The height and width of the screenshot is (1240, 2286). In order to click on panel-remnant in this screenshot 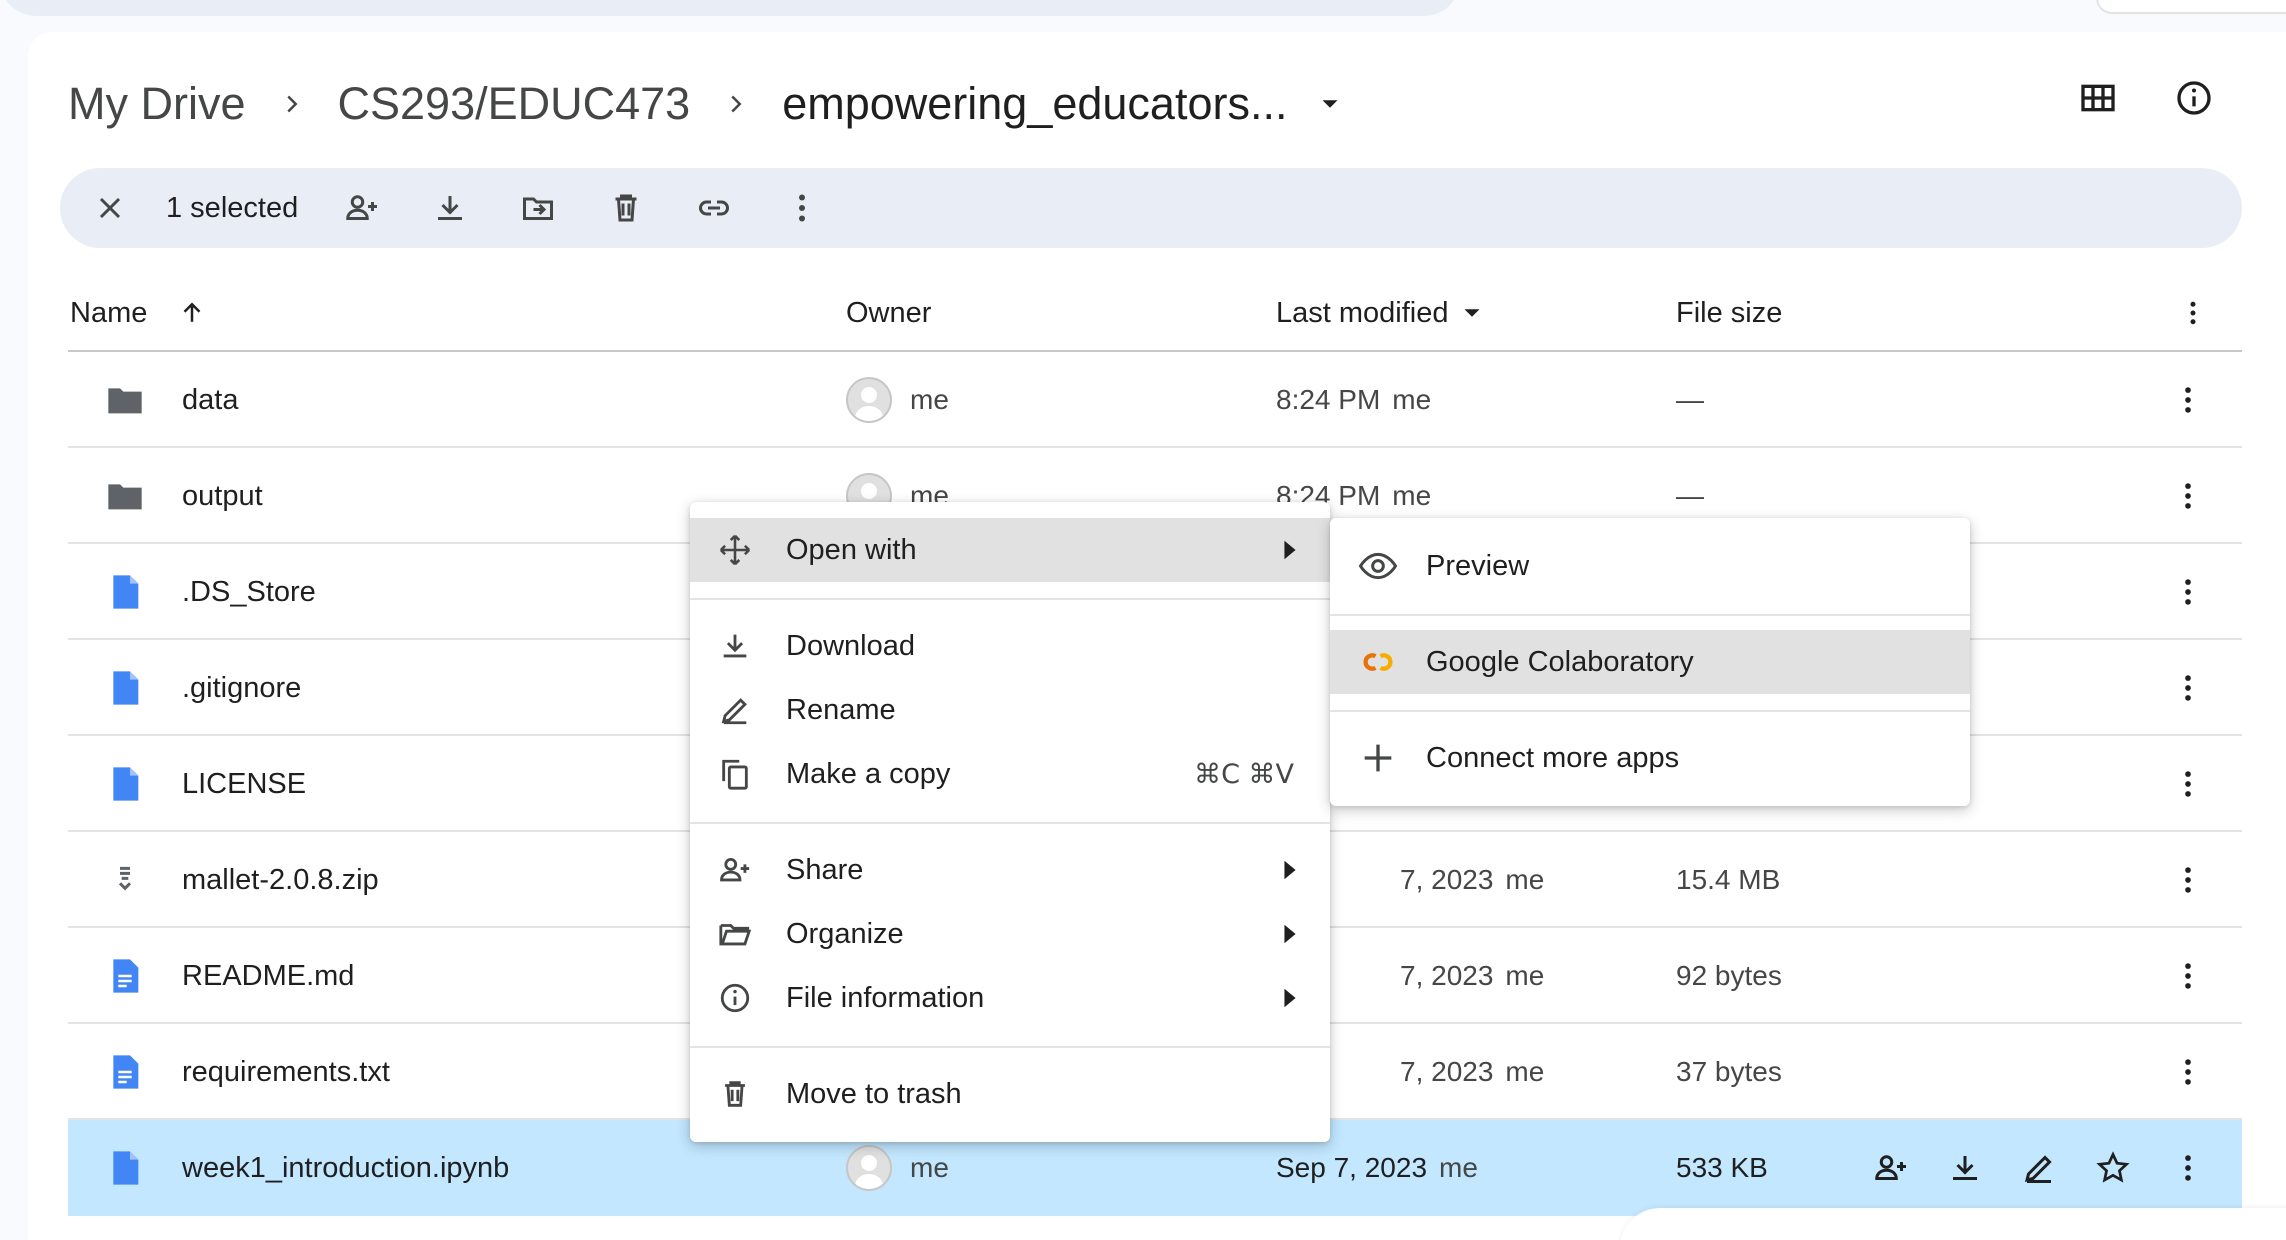, I will do `click(1953, 1224)`.